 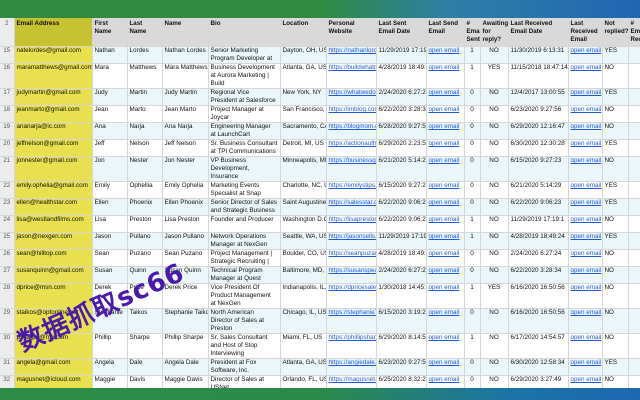 I want to click on last-name-cell: Narja, so click(x=145, y=131).